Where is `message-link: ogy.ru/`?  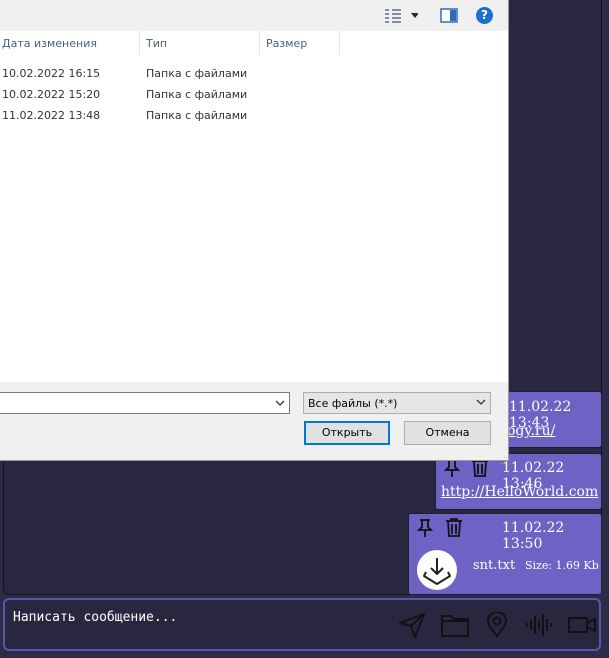 message-link: ogy.ru/ is located at coordinates (531, 431).